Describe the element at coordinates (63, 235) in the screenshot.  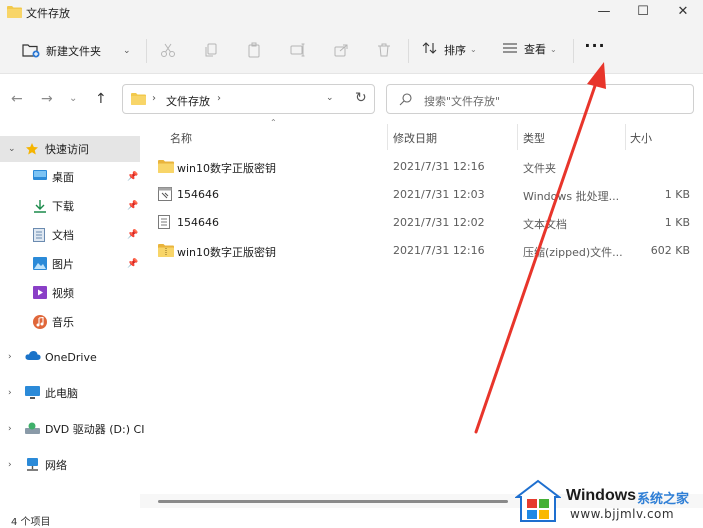
I see `sidebar-item-label: 文档` at that location.